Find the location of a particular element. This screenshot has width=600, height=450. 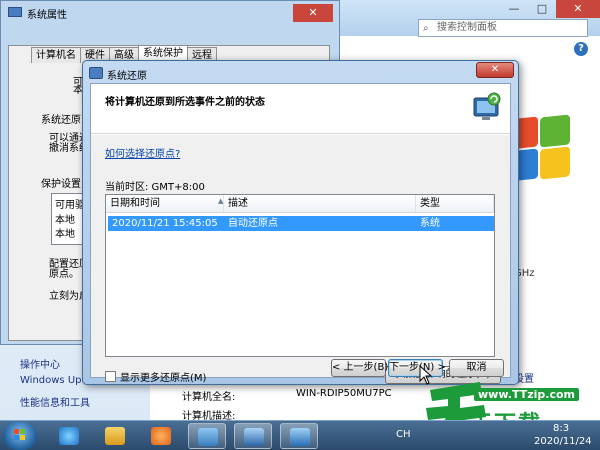

taskbar-explorer is located at coordinates (115, 436).